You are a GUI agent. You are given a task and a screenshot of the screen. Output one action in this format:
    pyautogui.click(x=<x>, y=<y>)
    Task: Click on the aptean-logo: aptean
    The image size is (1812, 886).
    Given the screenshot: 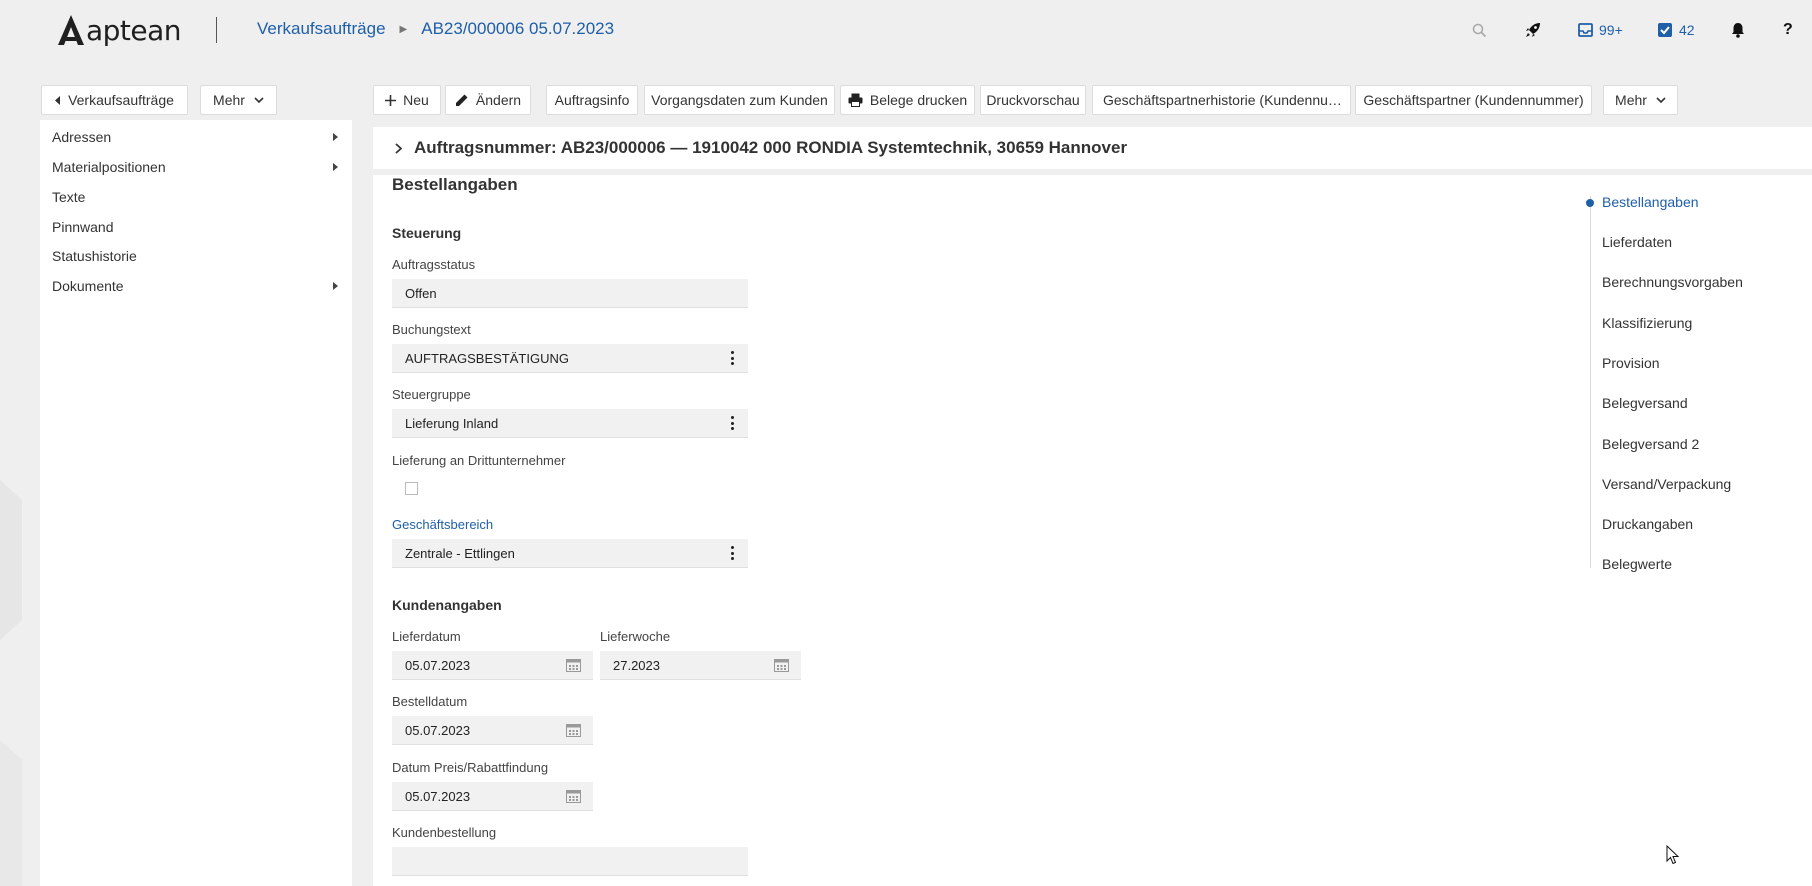 What is the action you would take?
    pyautogui.click(x=120, y=30)
    